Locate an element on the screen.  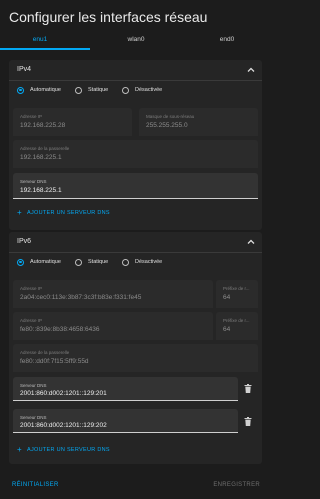
ipv4-header: IPv4 is located at coordinates (135, 70).